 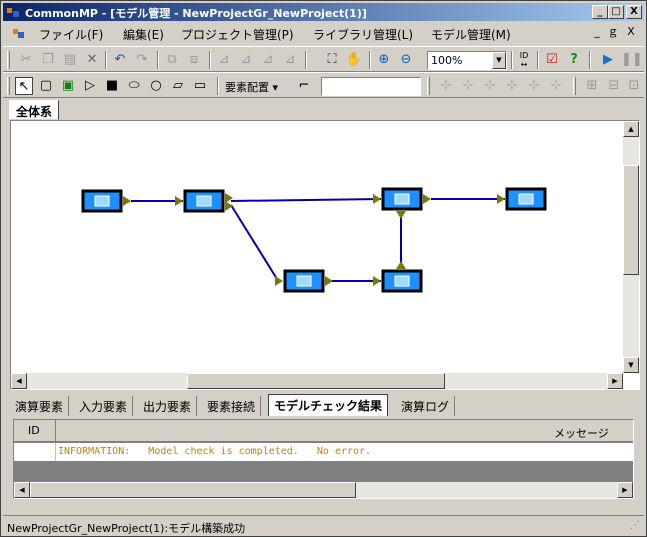 I want to click on close-button: X, so click(x=634, y=12).